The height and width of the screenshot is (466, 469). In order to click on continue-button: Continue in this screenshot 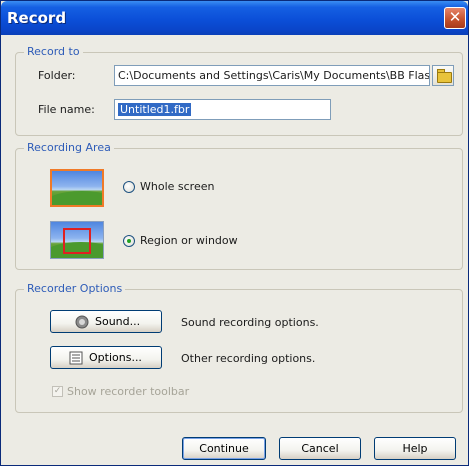, I will do `click(224, 448)`.